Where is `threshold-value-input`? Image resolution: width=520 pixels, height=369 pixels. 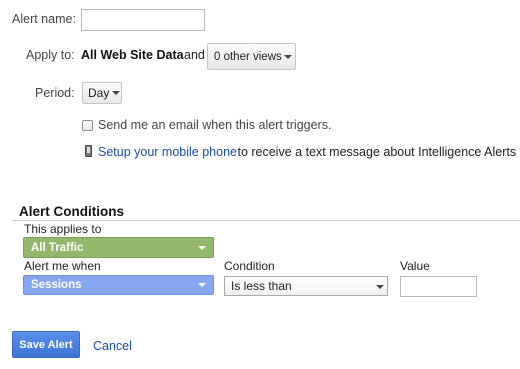 threshold-value-input is located at coordinates (438, 286).